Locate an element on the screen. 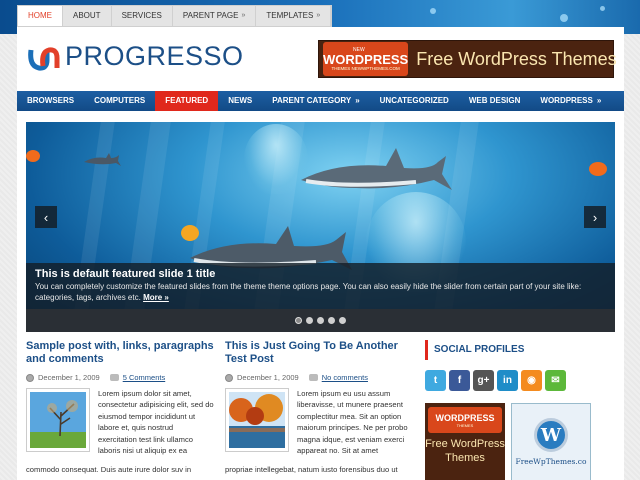 Image resolution: width=640 pixels, height=480 pixels. top-navigation: HOME ABOUT SERVICES PARENT PAGE» TEMPLATES» is located at coordinates (175, 16).